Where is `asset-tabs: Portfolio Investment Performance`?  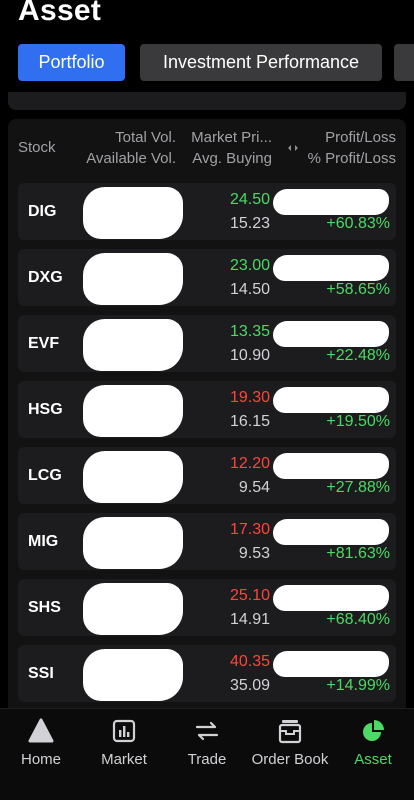
asset-tabs: Portfolio Investment Performance is located at coordinates (216, 62).